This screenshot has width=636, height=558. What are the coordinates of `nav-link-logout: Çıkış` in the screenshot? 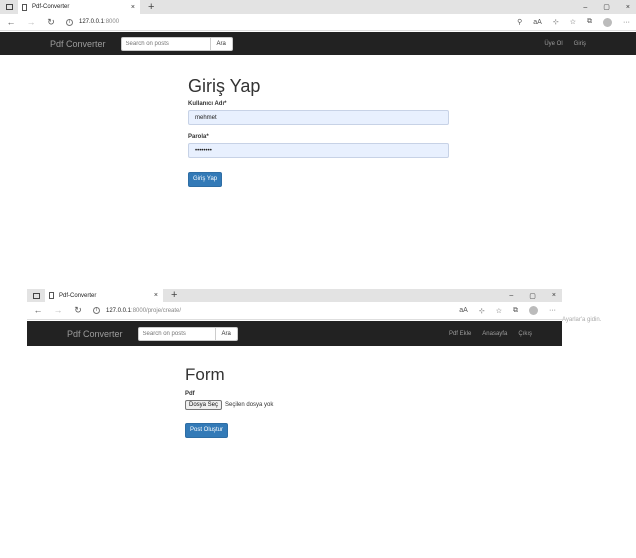 It's located at (525, 334).